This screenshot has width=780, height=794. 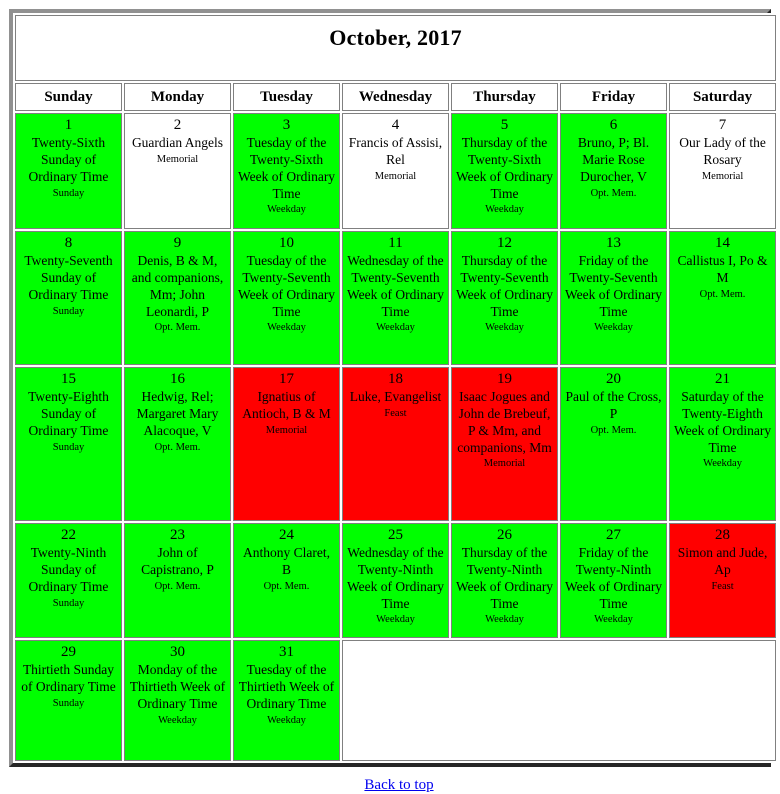 What do you see at coordinates (68, 652) in the screenshot?
I see `day-number: 29` at bounding box center [68, 652].